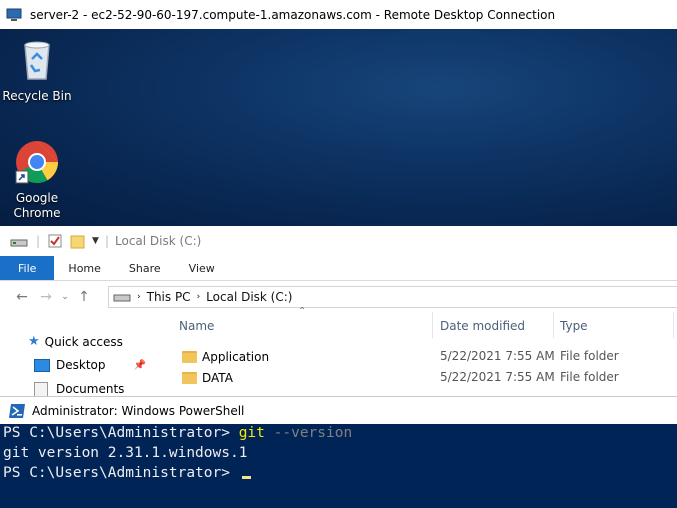 The image size is (677, 508). I want to click on customize-toolbar-chevron-icon: ▼, so click(95, 241).